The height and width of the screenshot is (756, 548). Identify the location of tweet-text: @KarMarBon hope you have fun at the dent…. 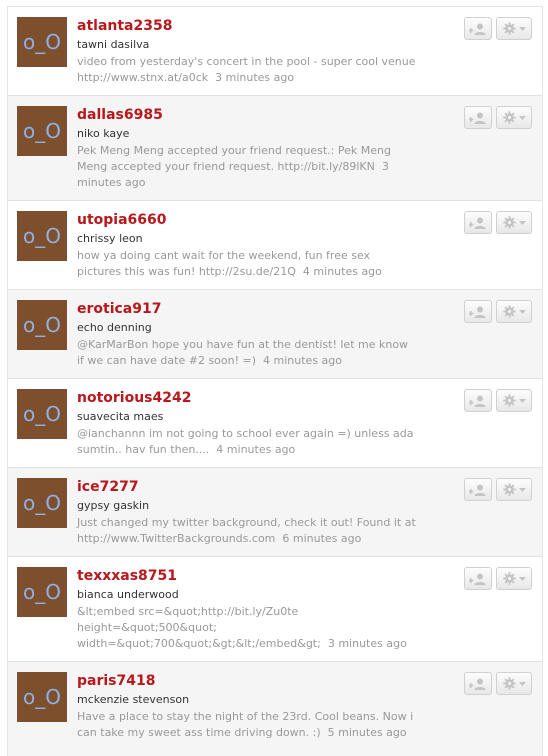
(243, 352).